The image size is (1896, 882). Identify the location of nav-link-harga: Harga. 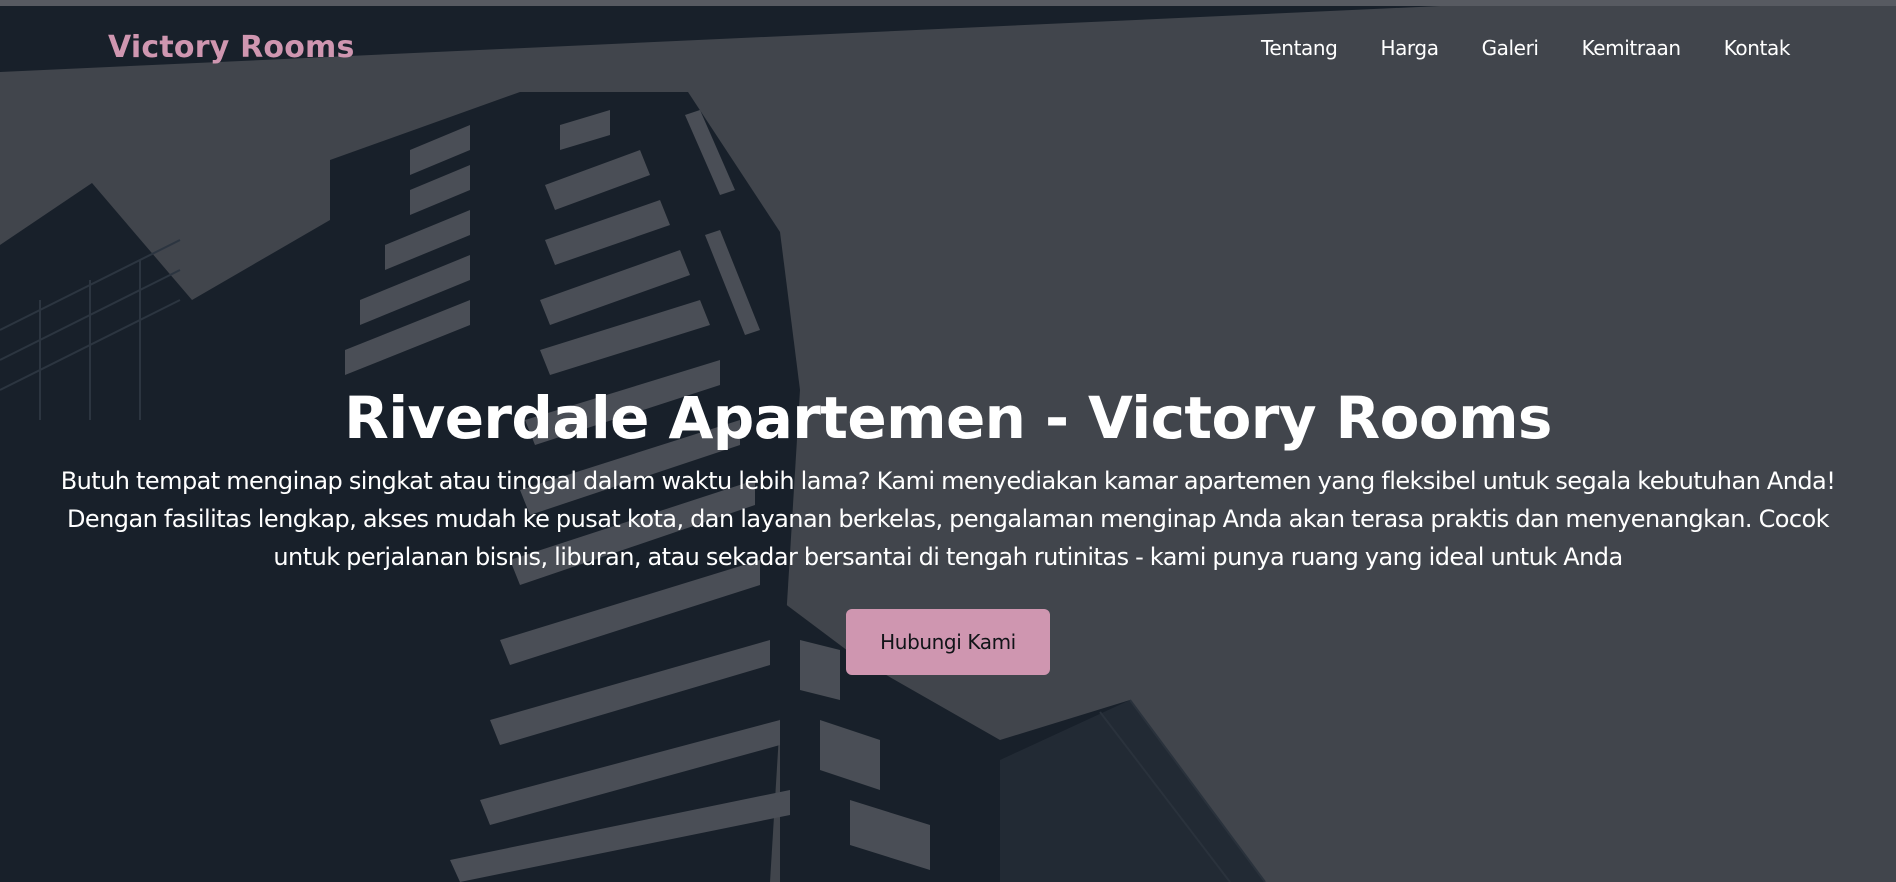
(1409, 48).